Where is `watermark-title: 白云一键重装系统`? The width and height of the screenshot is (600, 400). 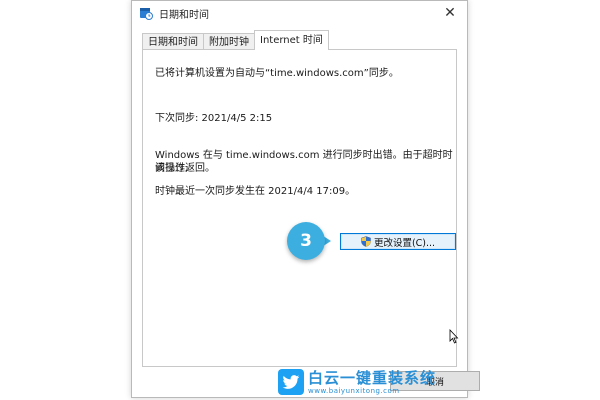 watermark-title: 白云一键重装系统 is located at coordinates (372, 377).